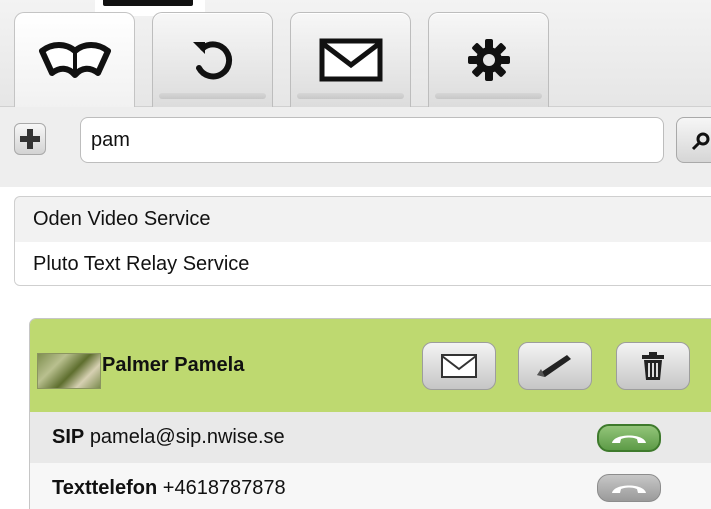  What do you see at coordinates (187, 437) in the screenshot?
I see `number-value: pamela@sip.nwise.se` at bounding box center [187, 437].